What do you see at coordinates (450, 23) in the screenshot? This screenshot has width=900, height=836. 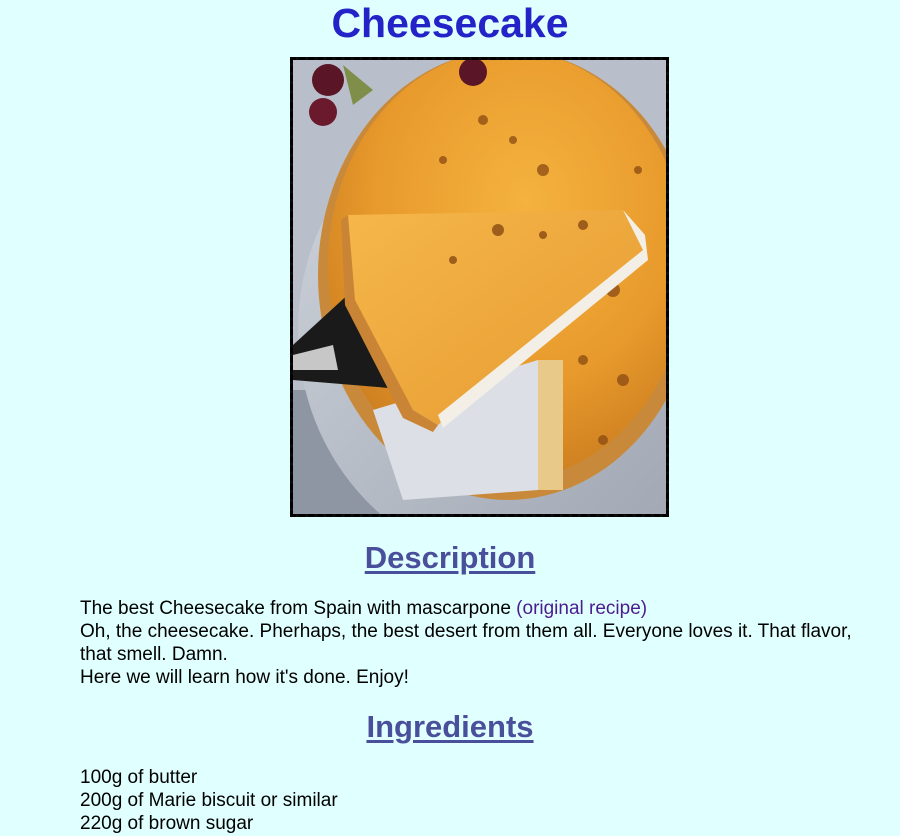 I see `page-title: Cheesecake` at bounding box center [450, 23].